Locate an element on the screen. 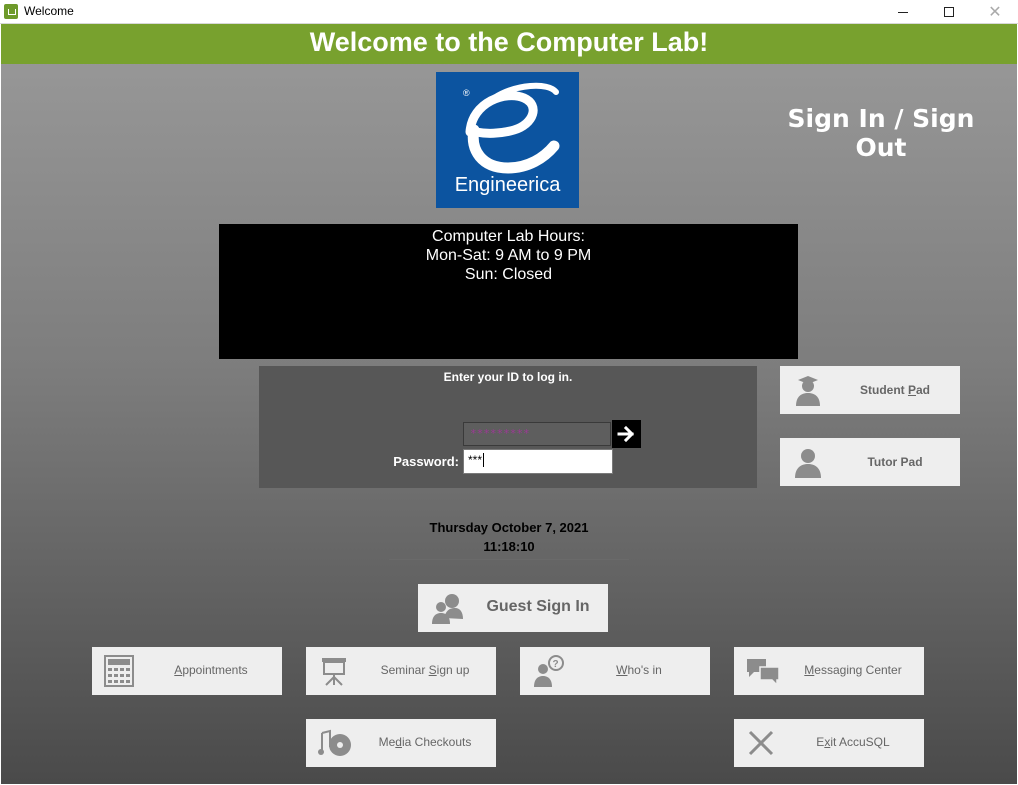 The width and height of the screenshot is (1018, 785). label-part: Me is located at coordinates (387, 742).